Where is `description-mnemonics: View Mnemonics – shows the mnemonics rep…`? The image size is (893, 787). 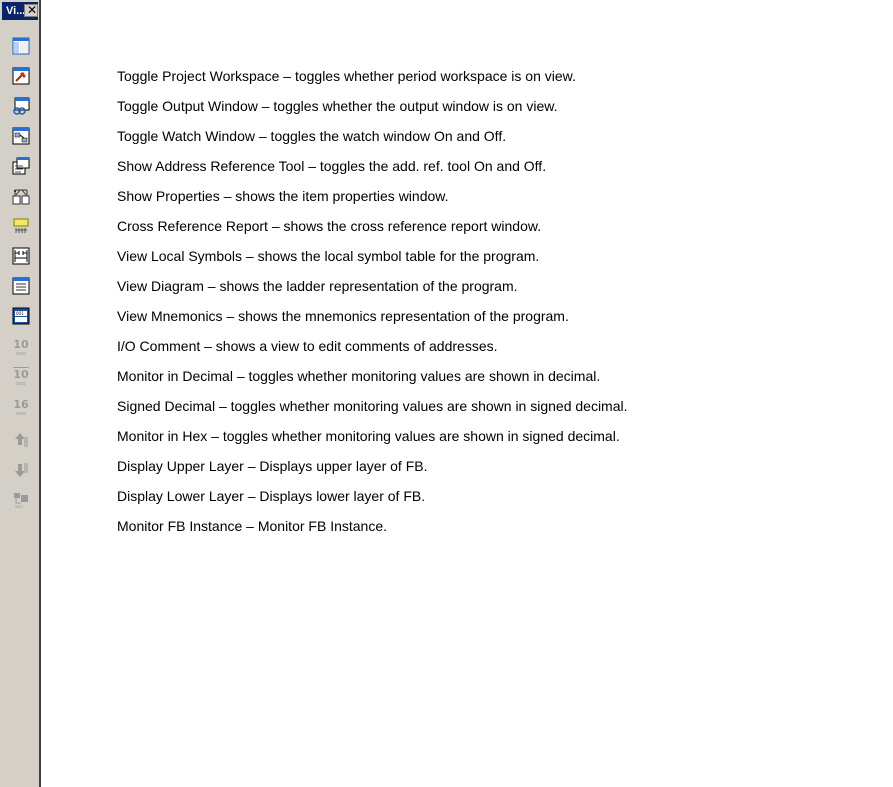 description-mnemonics: View Mnemonics – shows the mnemonics rep… is located at coordinates (343, 316).